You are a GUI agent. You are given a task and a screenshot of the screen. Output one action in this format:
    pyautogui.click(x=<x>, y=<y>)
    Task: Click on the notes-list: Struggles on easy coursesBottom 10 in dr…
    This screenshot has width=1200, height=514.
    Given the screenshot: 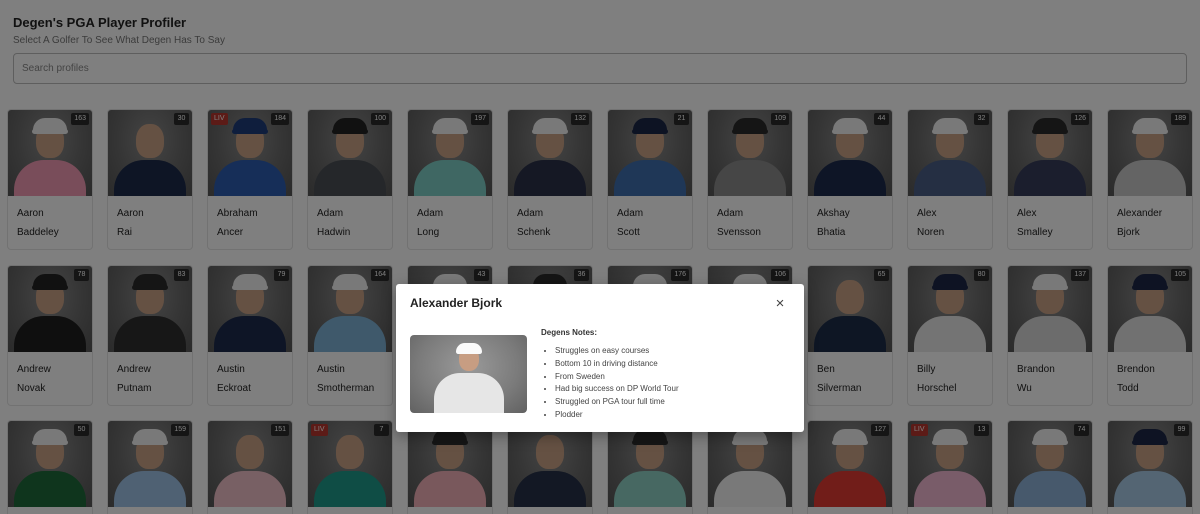 What is the action you would take?
    pyautogui.click(x=672, y=383)
    